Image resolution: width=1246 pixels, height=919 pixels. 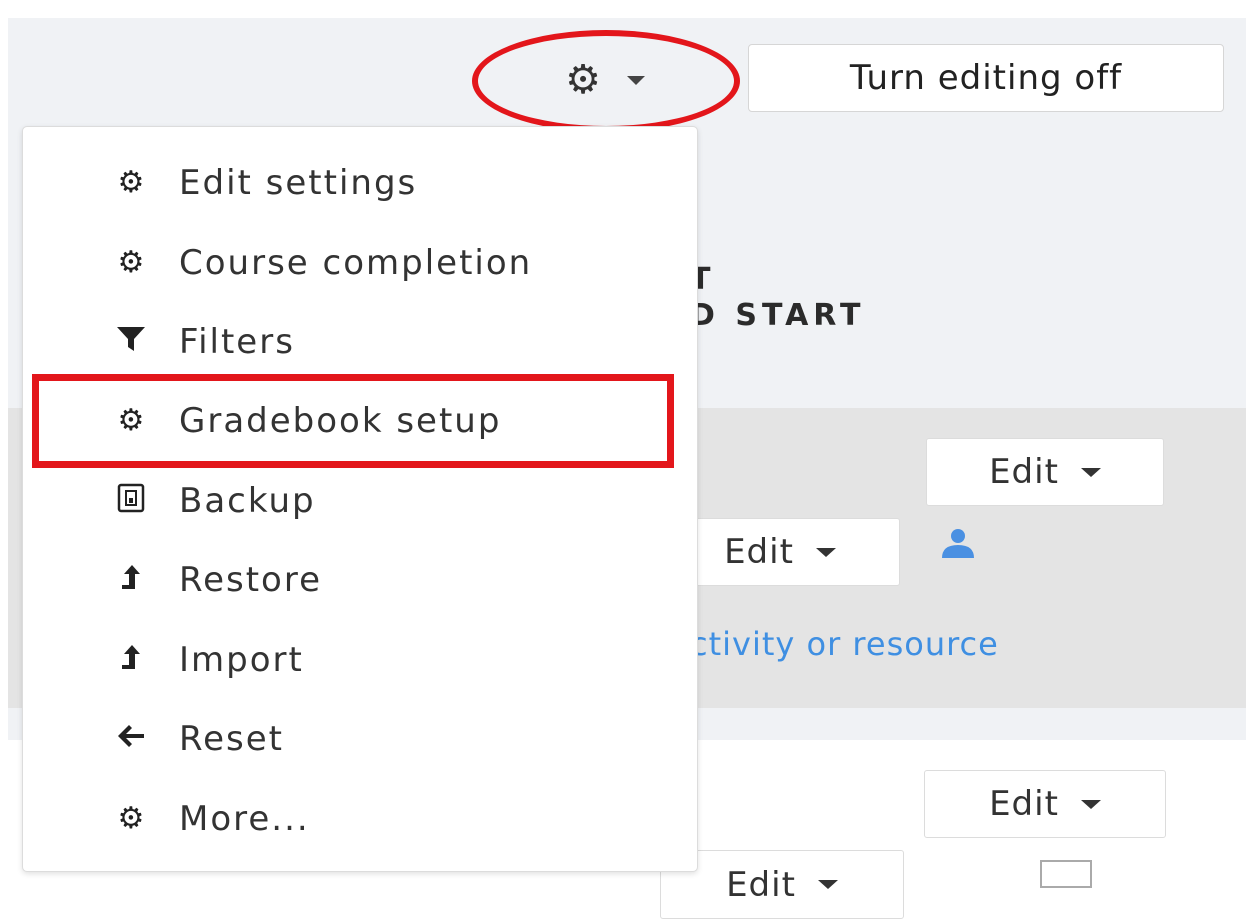 What do you see at coordinates (131, 342) in the screenshot?
I see `filter-icon` at bounding box center [131, 342].